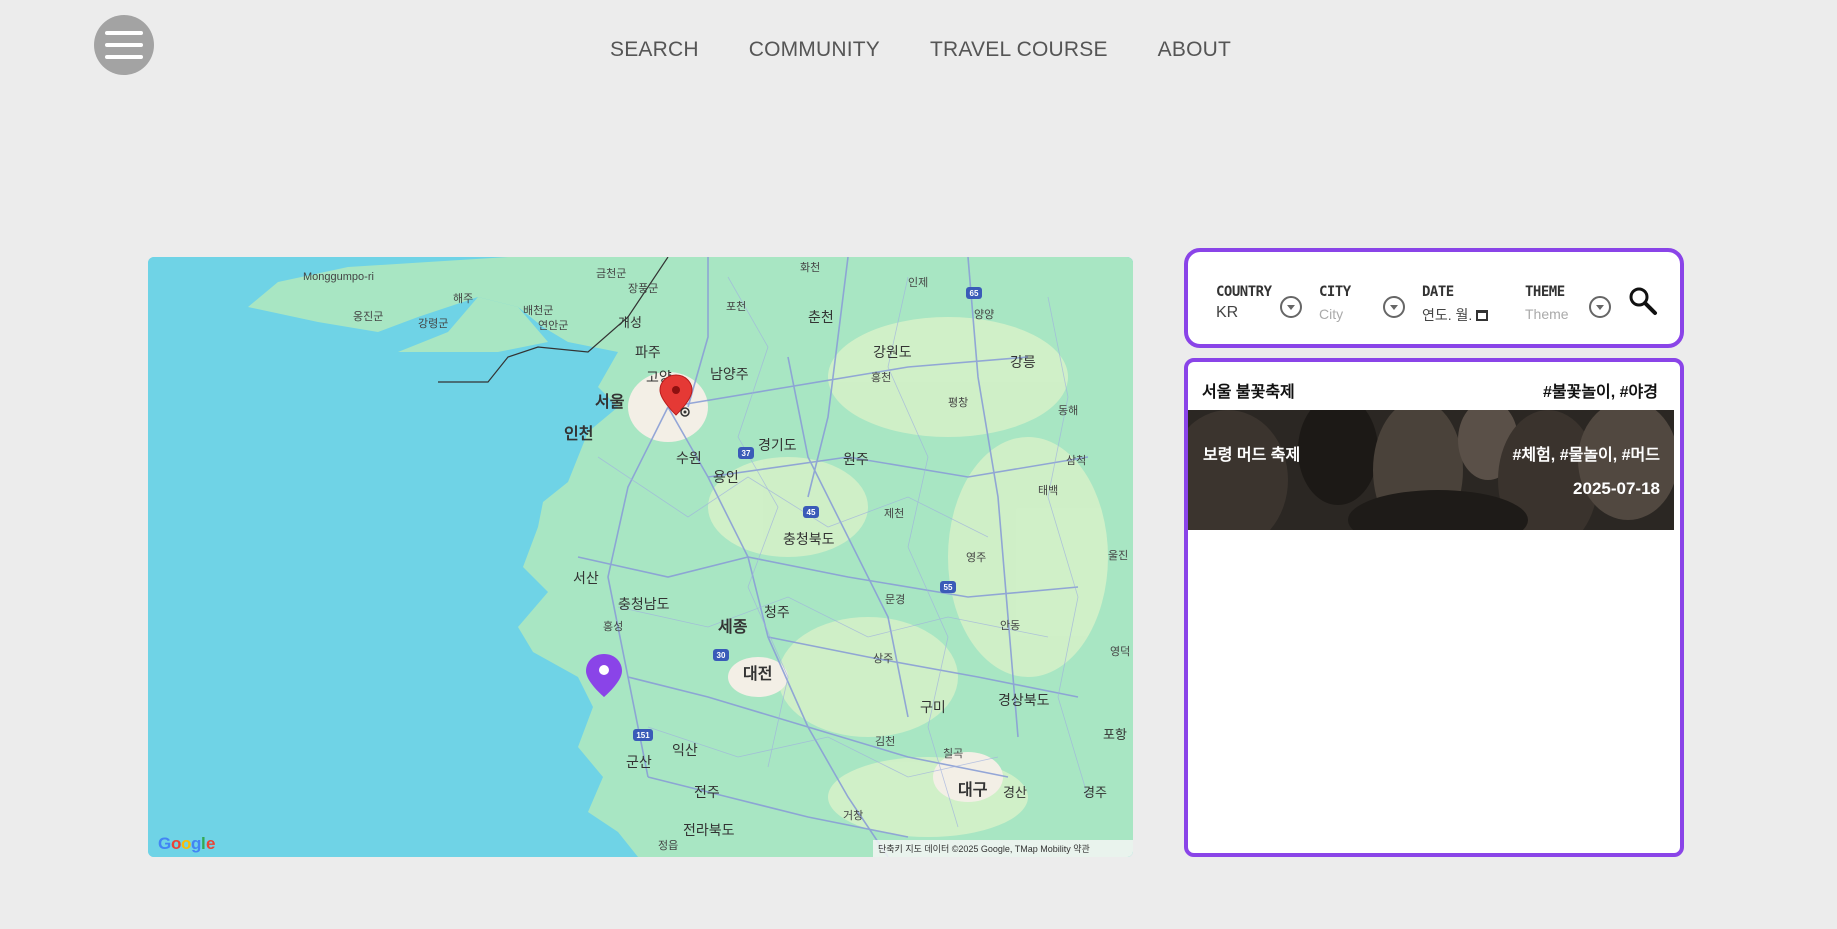  Describe the element at coordinates (1434, 387) in the screenshot. I see `list-item: 서울 불꽃축제 #불꽃놀이, #야경` at that location.